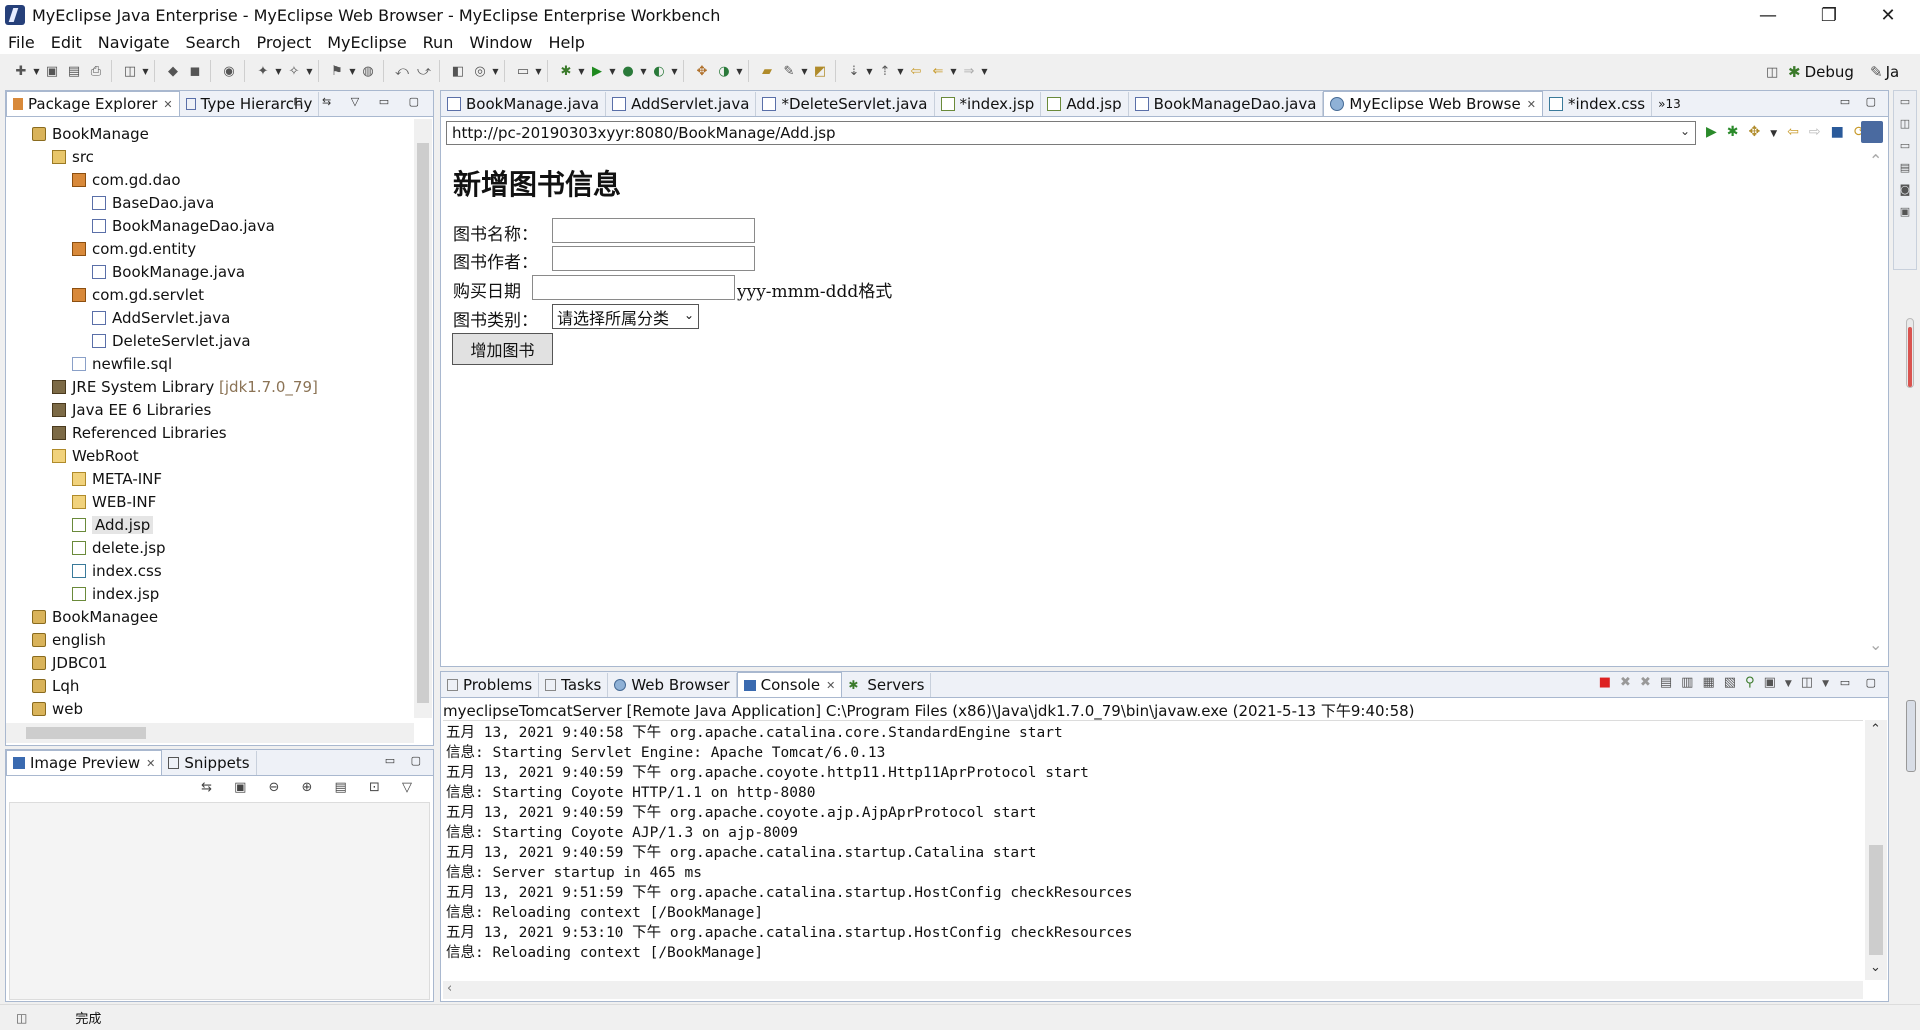 The width and height of the screenshot is (1920, 1030). I want to click on tab-console: Console ✕, so click(789, 684).